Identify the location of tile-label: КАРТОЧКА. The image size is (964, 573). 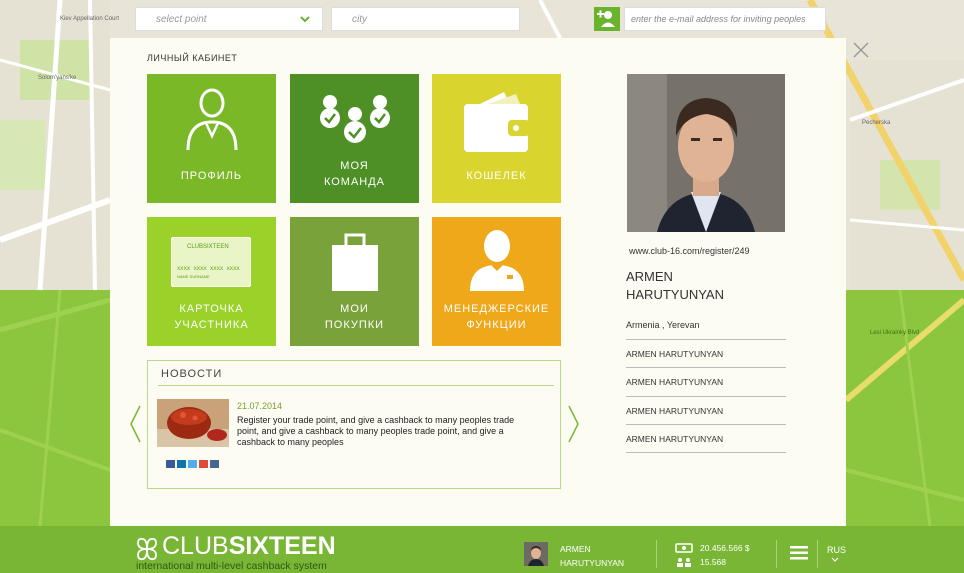
(211, 309).